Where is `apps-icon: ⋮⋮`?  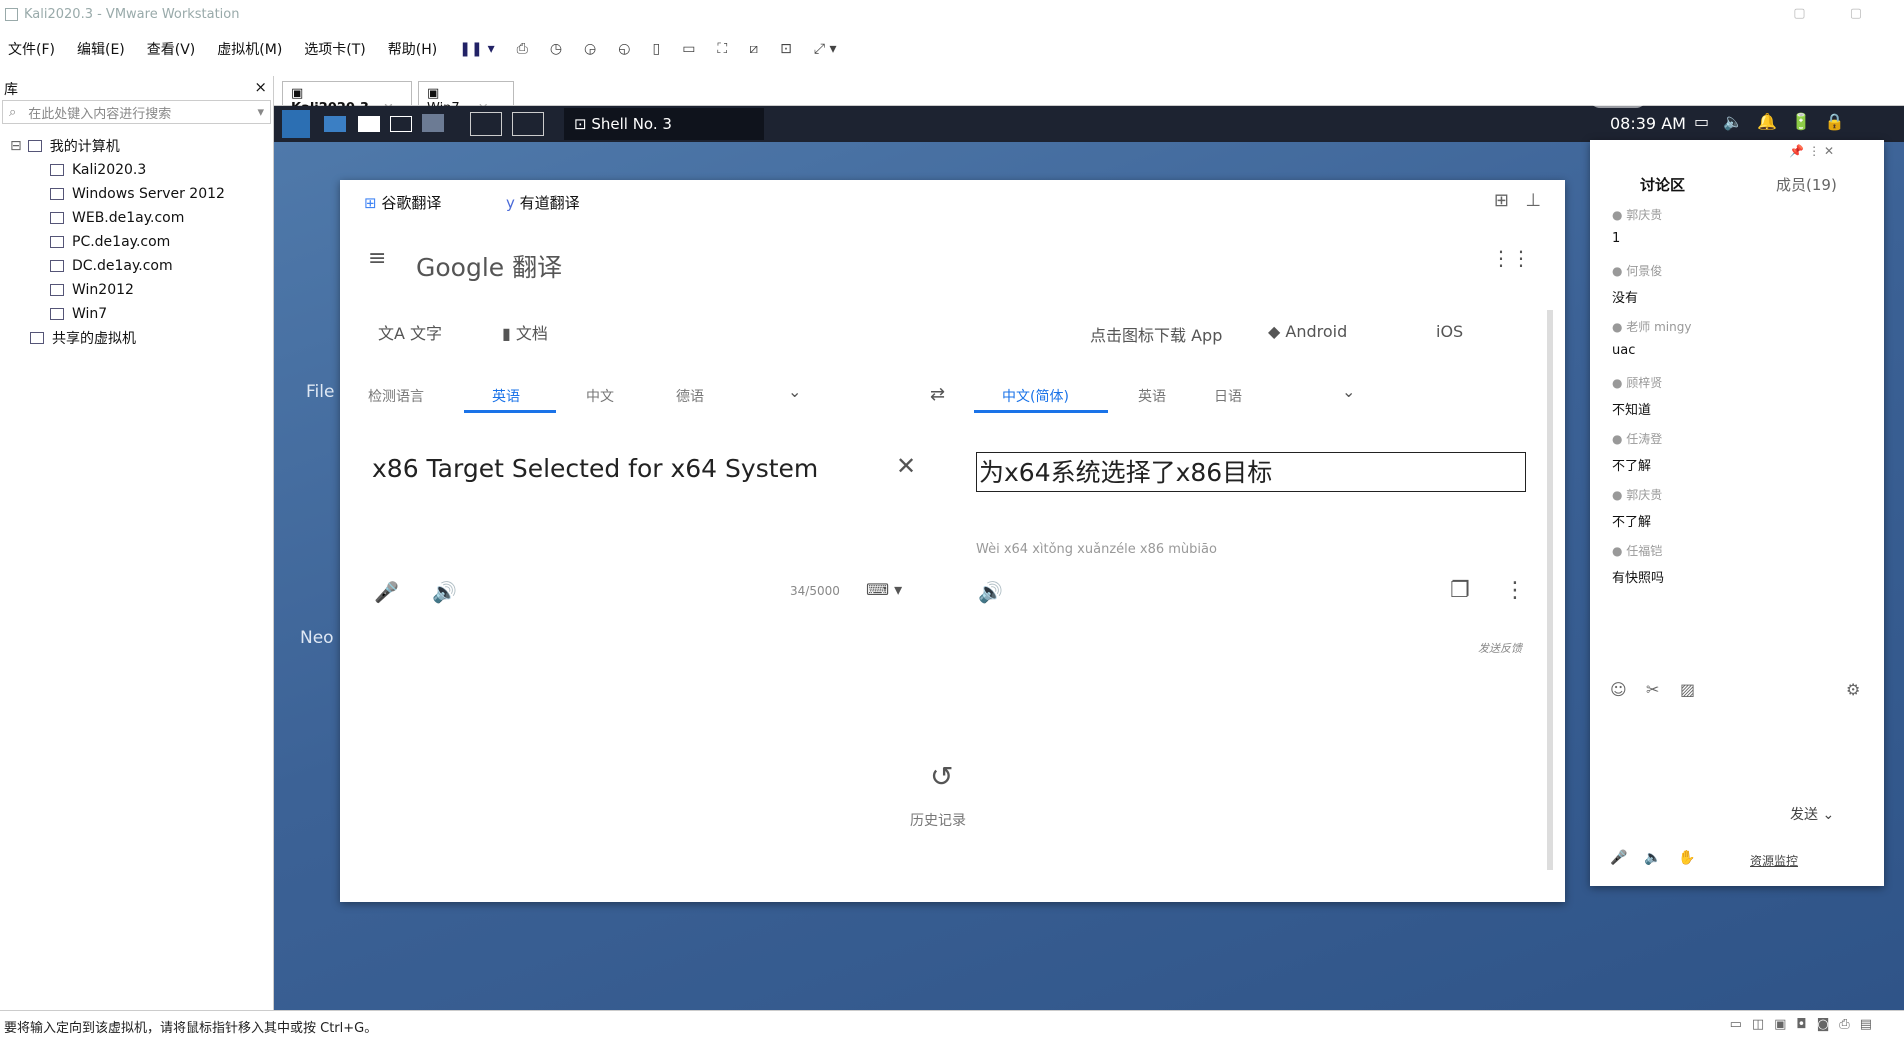
apps-icon: ⋮⋮ is located at coordinates (1511, 258).